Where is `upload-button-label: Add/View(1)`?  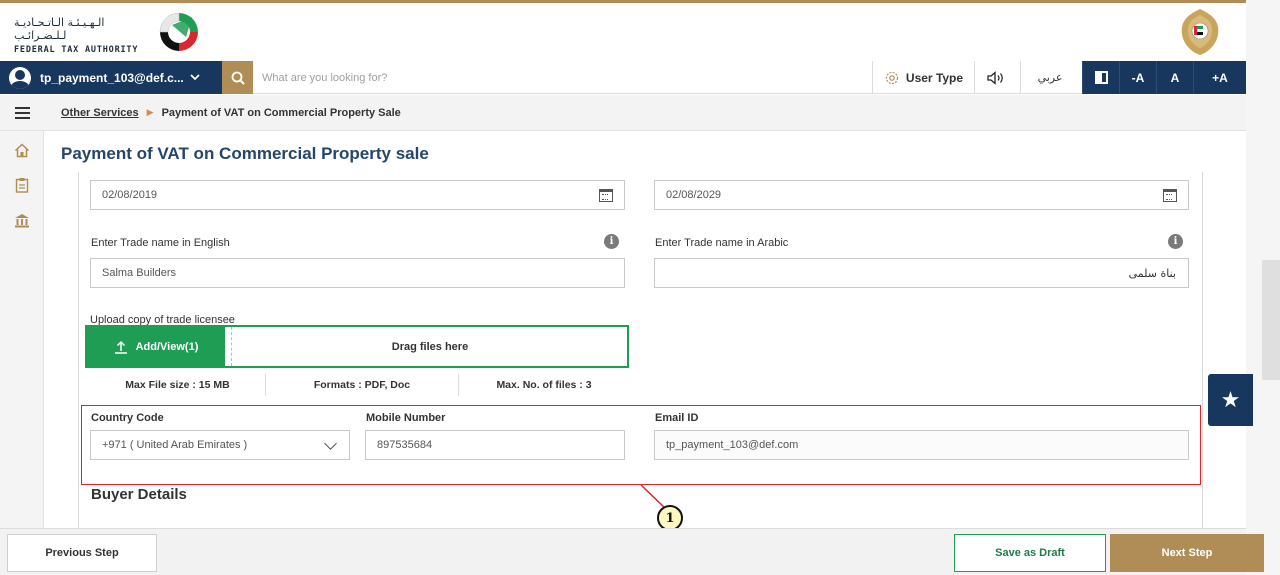 upload-button-label: Add/View(1) is located at coordinates (167, 346).